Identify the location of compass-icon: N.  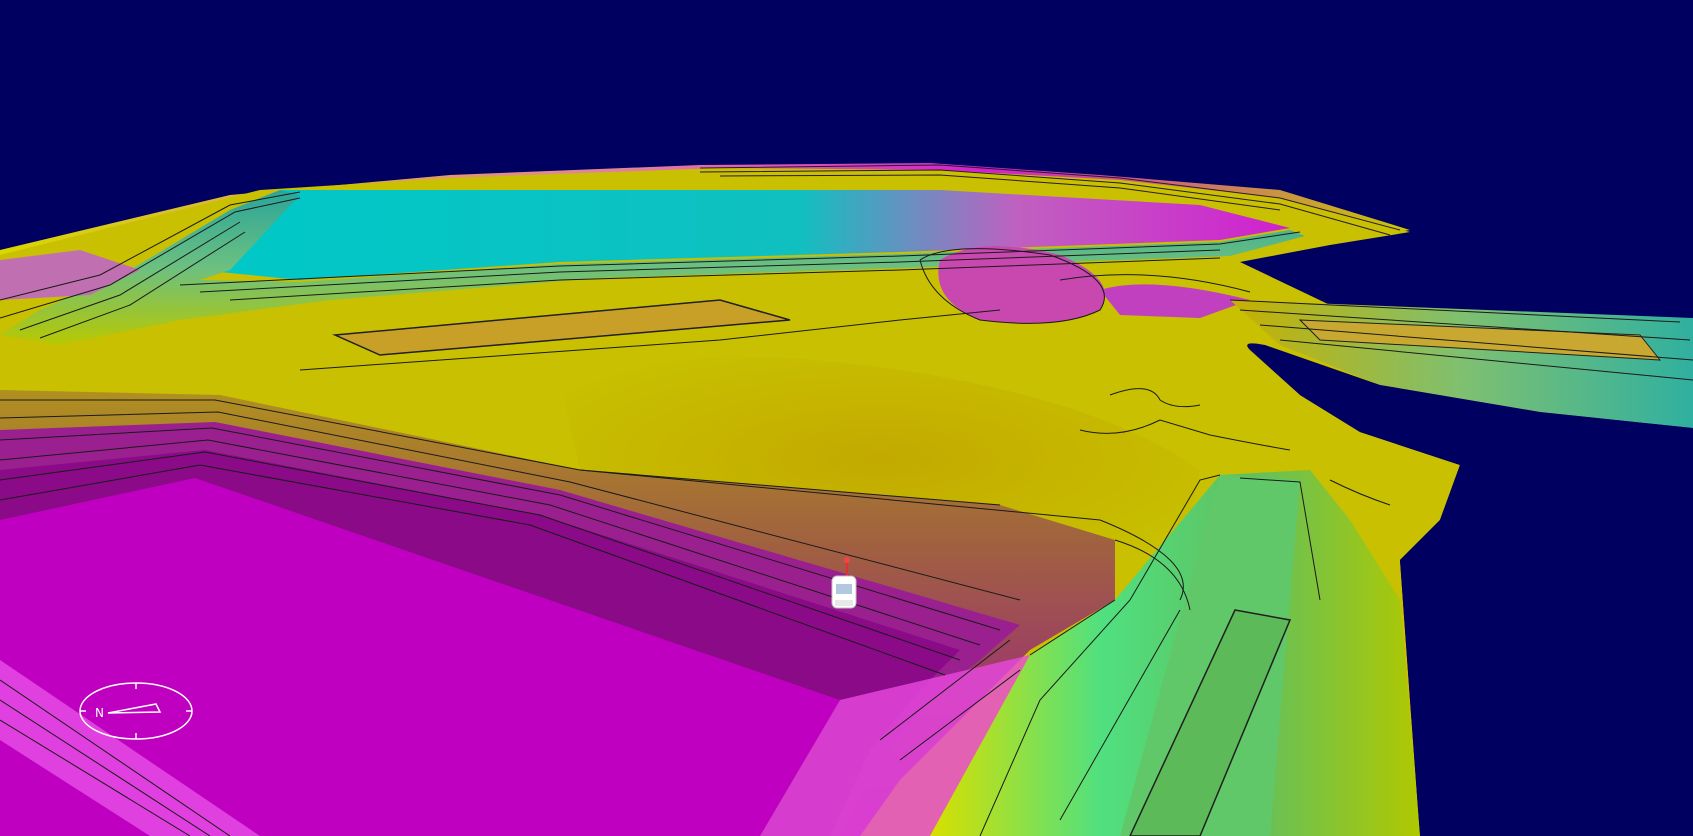
(136, 711).